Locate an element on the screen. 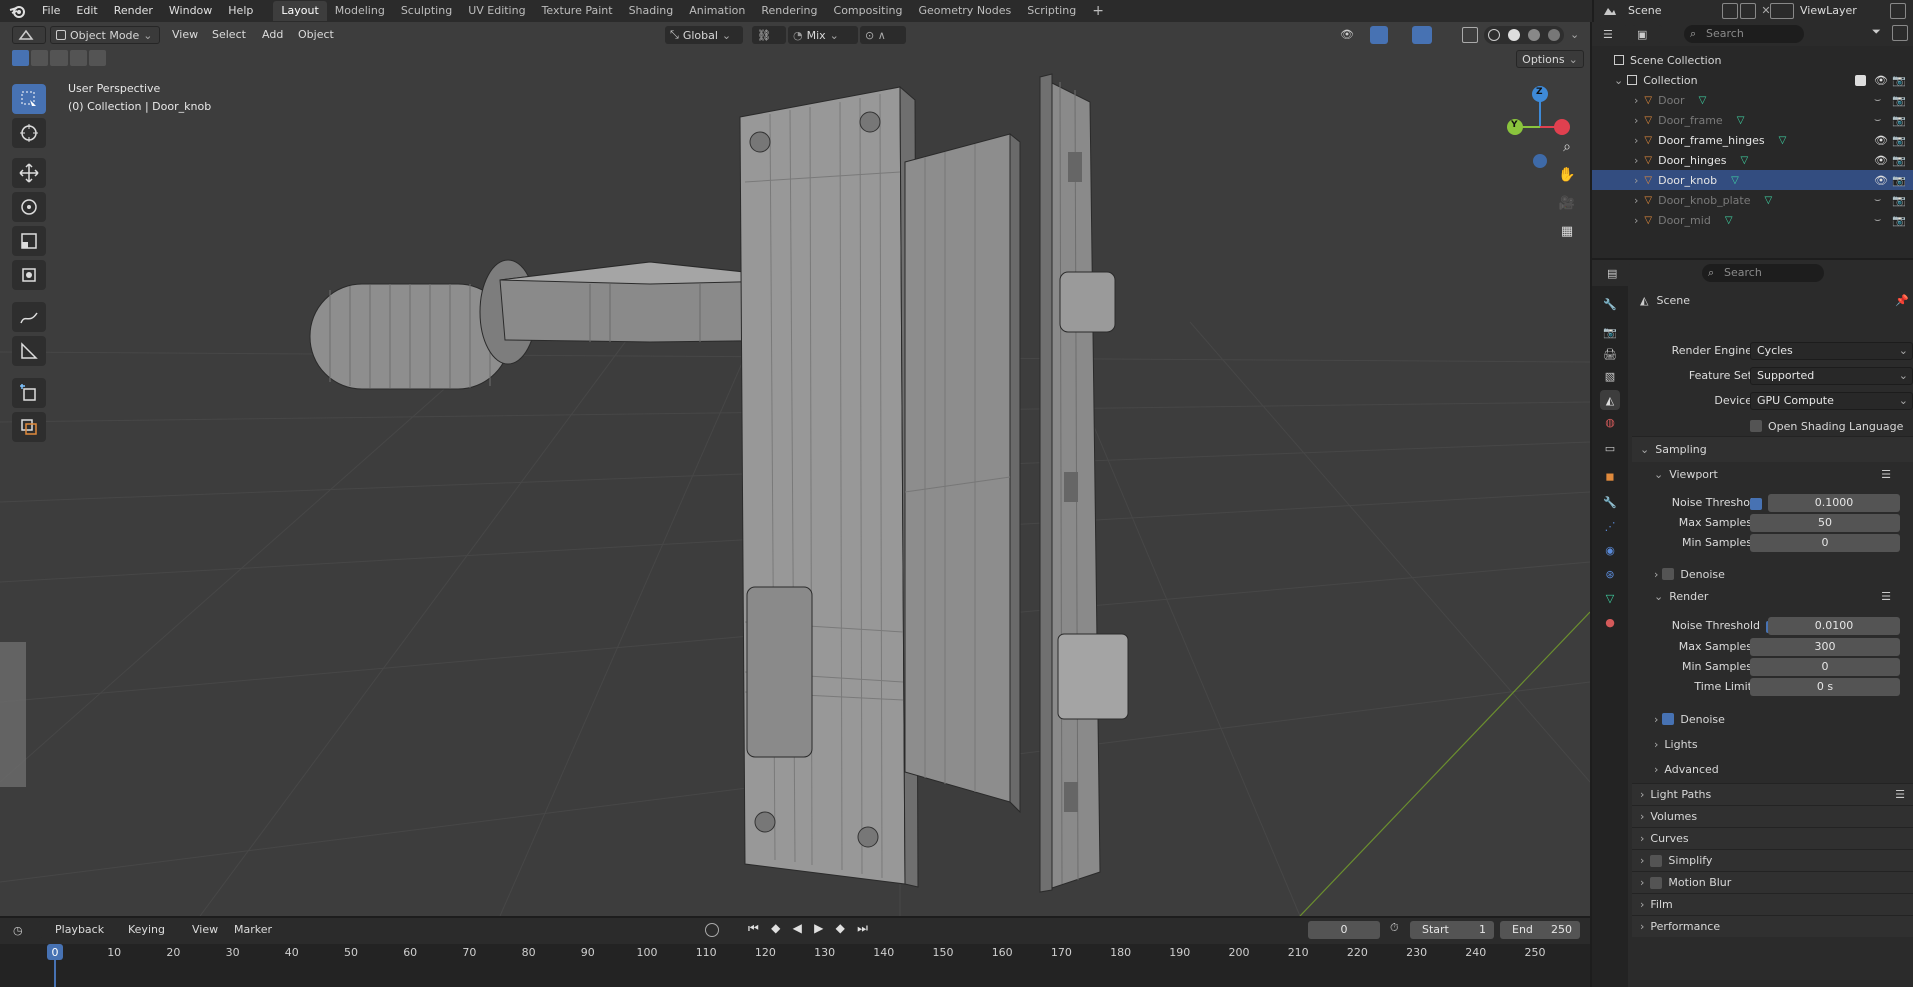 This screenshot has height=987, width=1913. preview-range-icon: ⏱ is located at coordinates (1394, 928).